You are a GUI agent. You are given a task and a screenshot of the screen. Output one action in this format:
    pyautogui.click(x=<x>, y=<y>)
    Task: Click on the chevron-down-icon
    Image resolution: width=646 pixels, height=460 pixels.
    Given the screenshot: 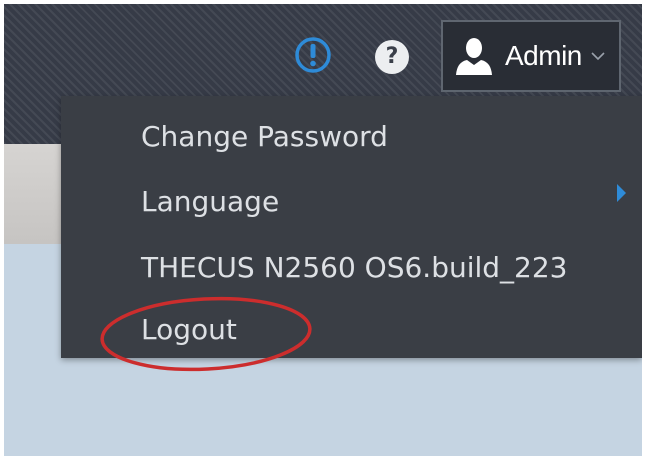 What is the action you would take?
    pyautogui.click(x=598, y=56)
    